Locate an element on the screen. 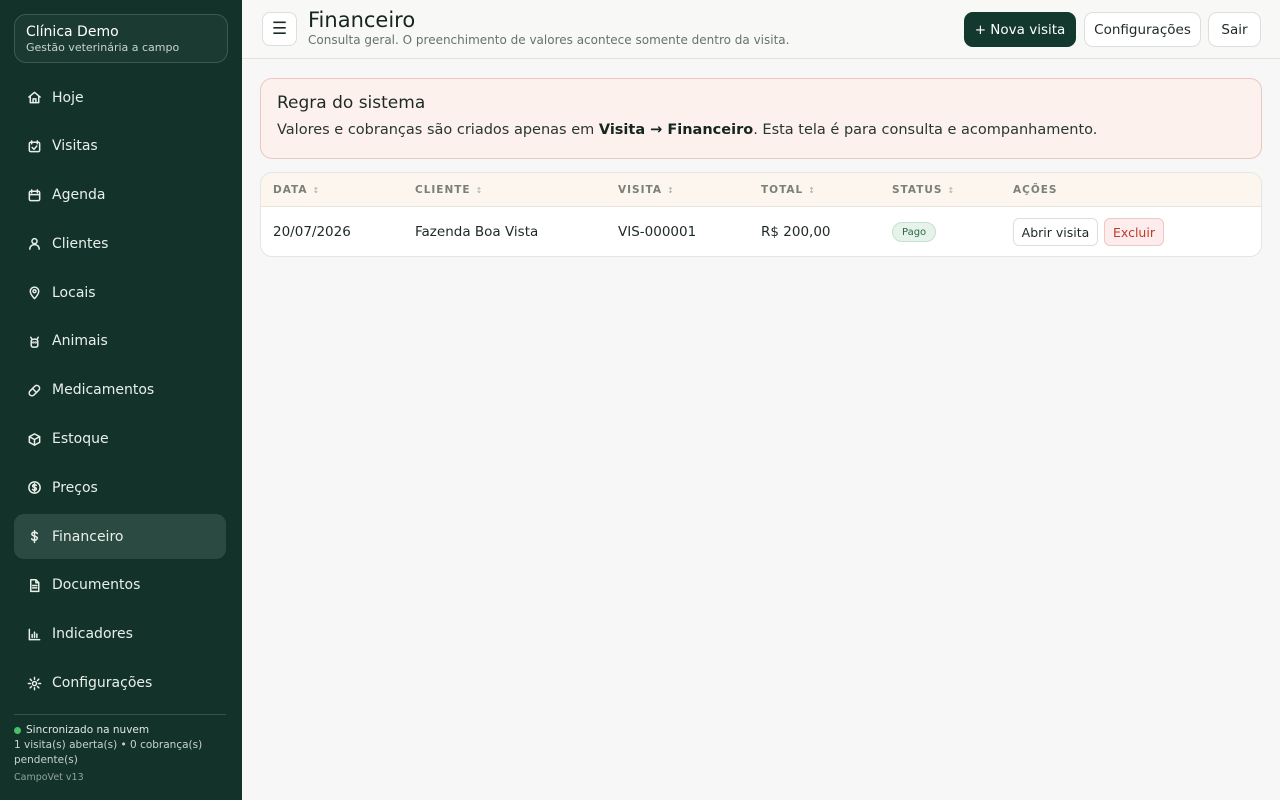 Image resolution: width=1280 pixels, height=800 pixels. sidebar-item-documentos: Documentos is located at coordinates (120, 585).